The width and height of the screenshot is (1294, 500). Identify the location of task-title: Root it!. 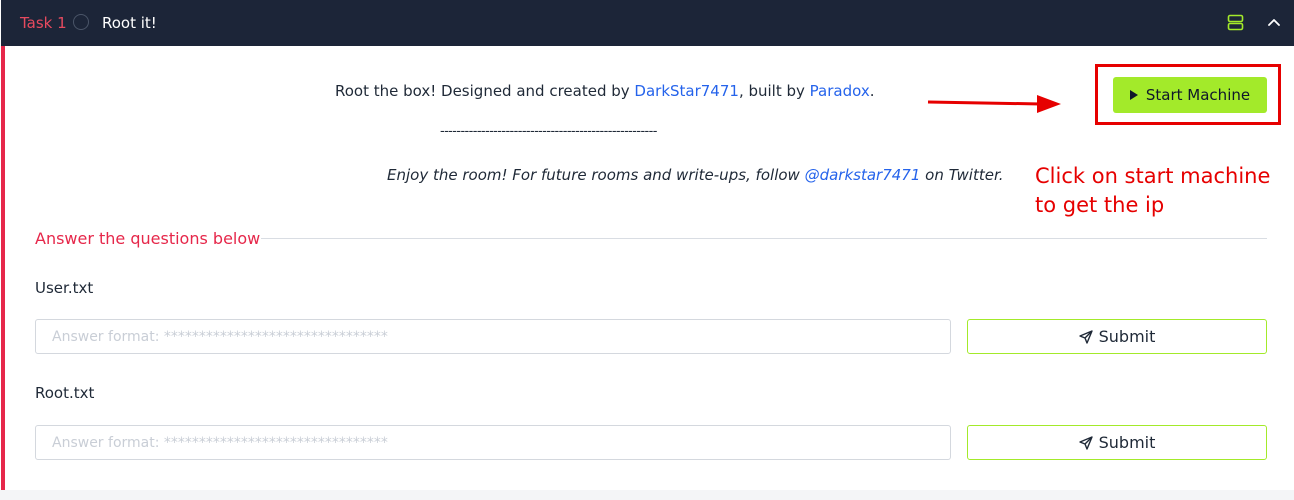
(129, 23).